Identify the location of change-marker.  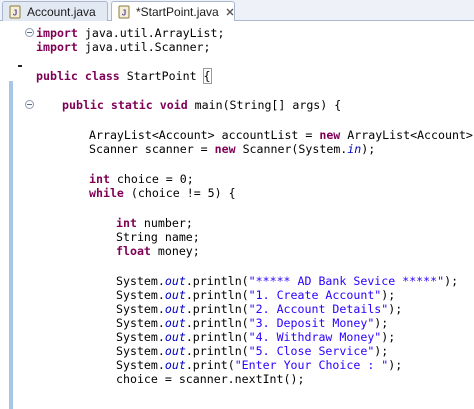
(20, 66).